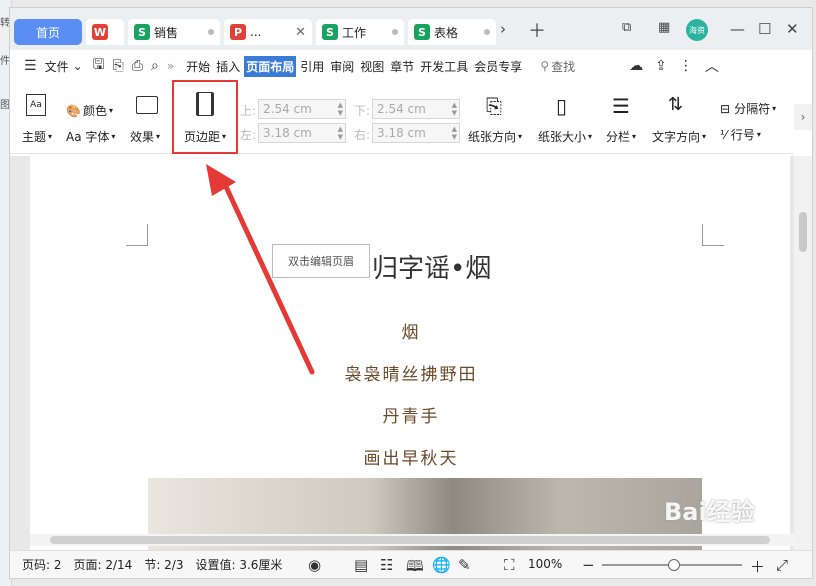 Image resolution: width=816 pixels, height=586 pixels. What do you see at coordinates (174, 32) in the screenshot?
I see `tab-sales: S 销售` at bounding box center [174, 32].